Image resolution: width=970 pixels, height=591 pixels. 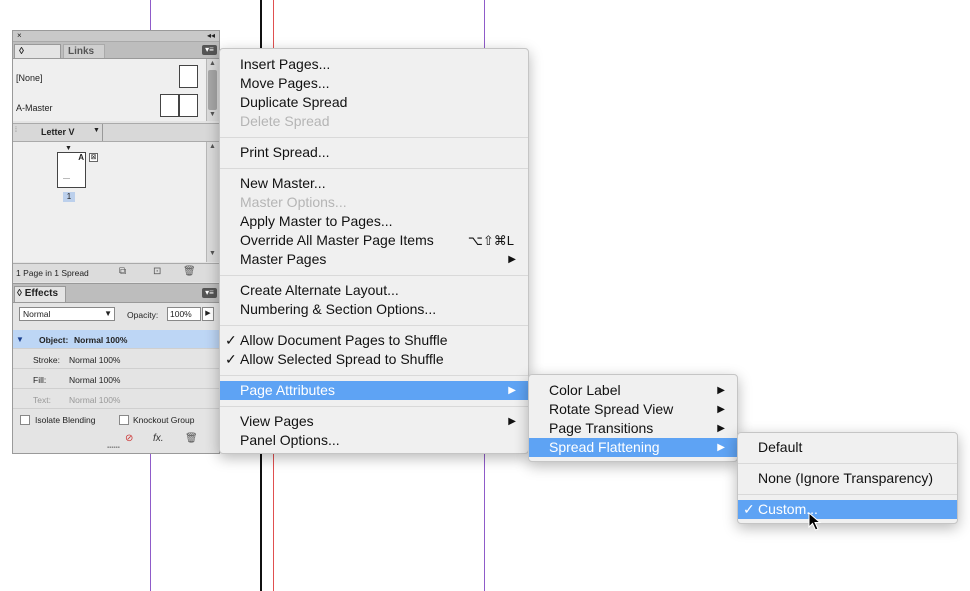 I want to click on effects-row-fill: Fill: Normal 100%, so click(x=116, y=379).